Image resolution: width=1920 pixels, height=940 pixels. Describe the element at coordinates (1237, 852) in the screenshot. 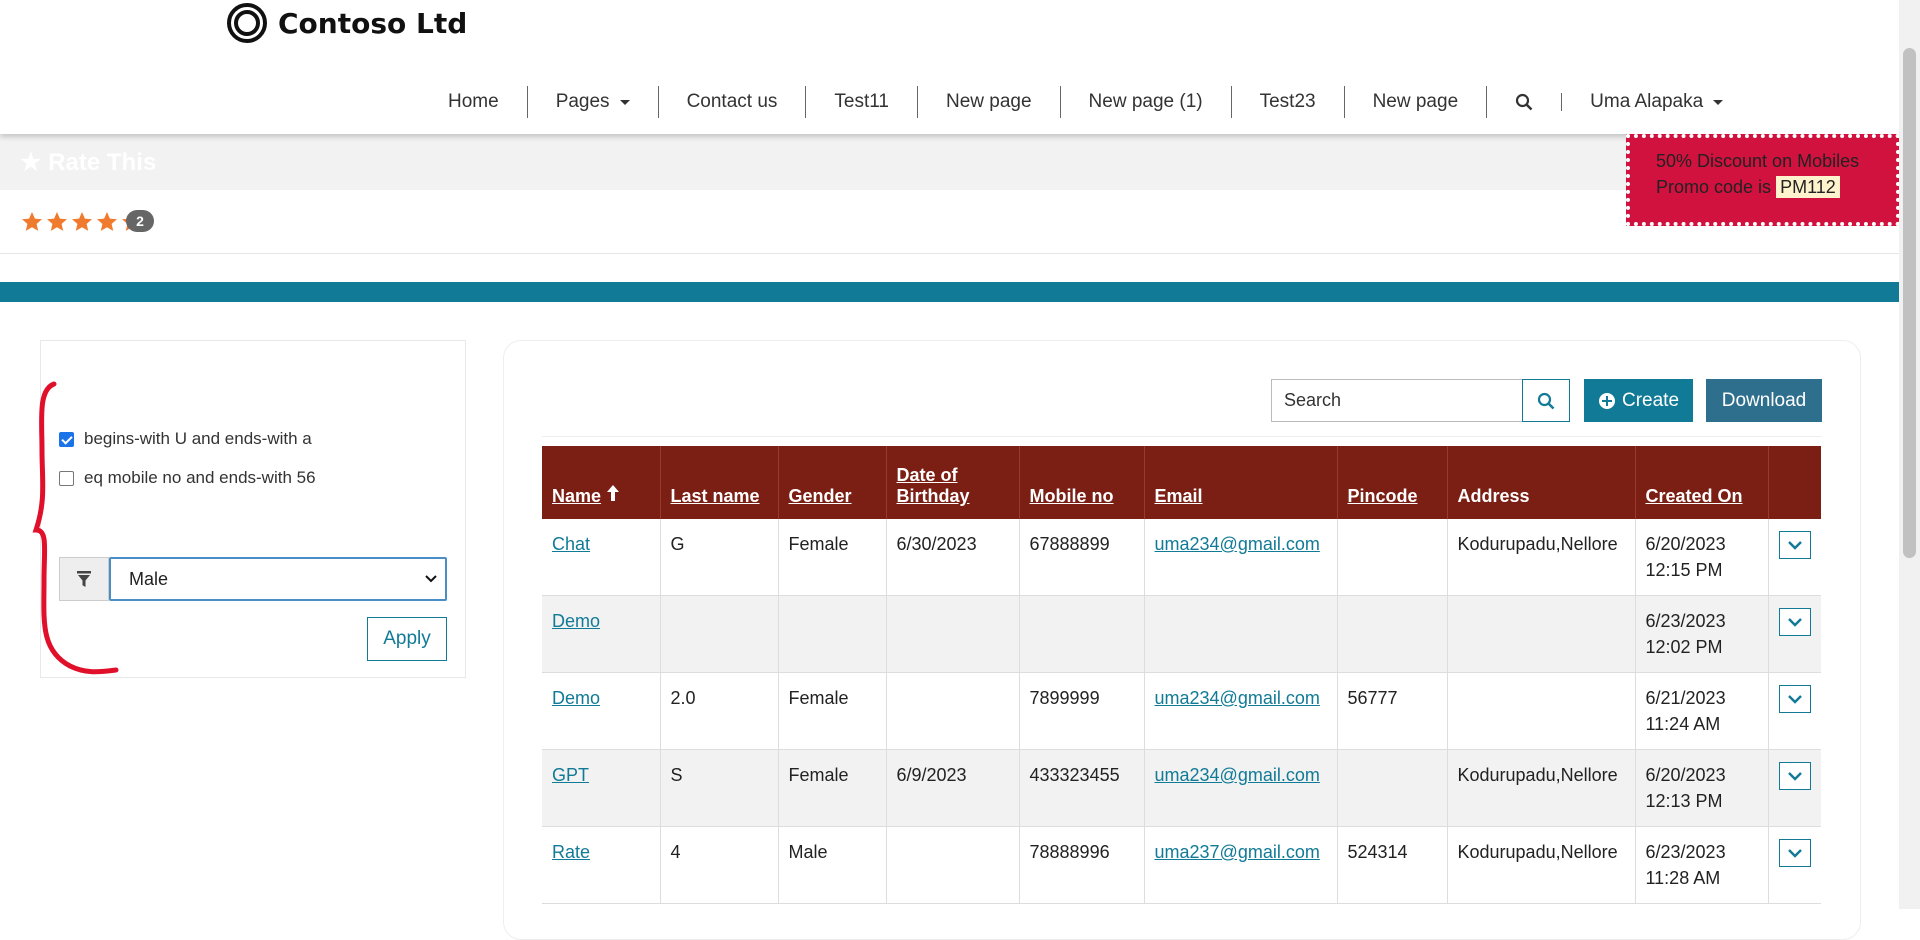

I see `email-link: uma237@gmail.com` at that location.